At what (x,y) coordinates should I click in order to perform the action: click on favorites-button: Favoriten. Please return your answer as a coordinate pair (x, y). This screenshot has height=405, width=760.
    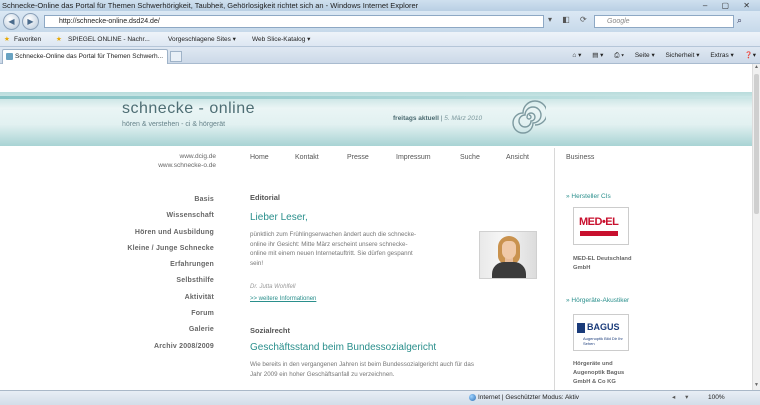
    Looking at the image, I should click on (27, 39).